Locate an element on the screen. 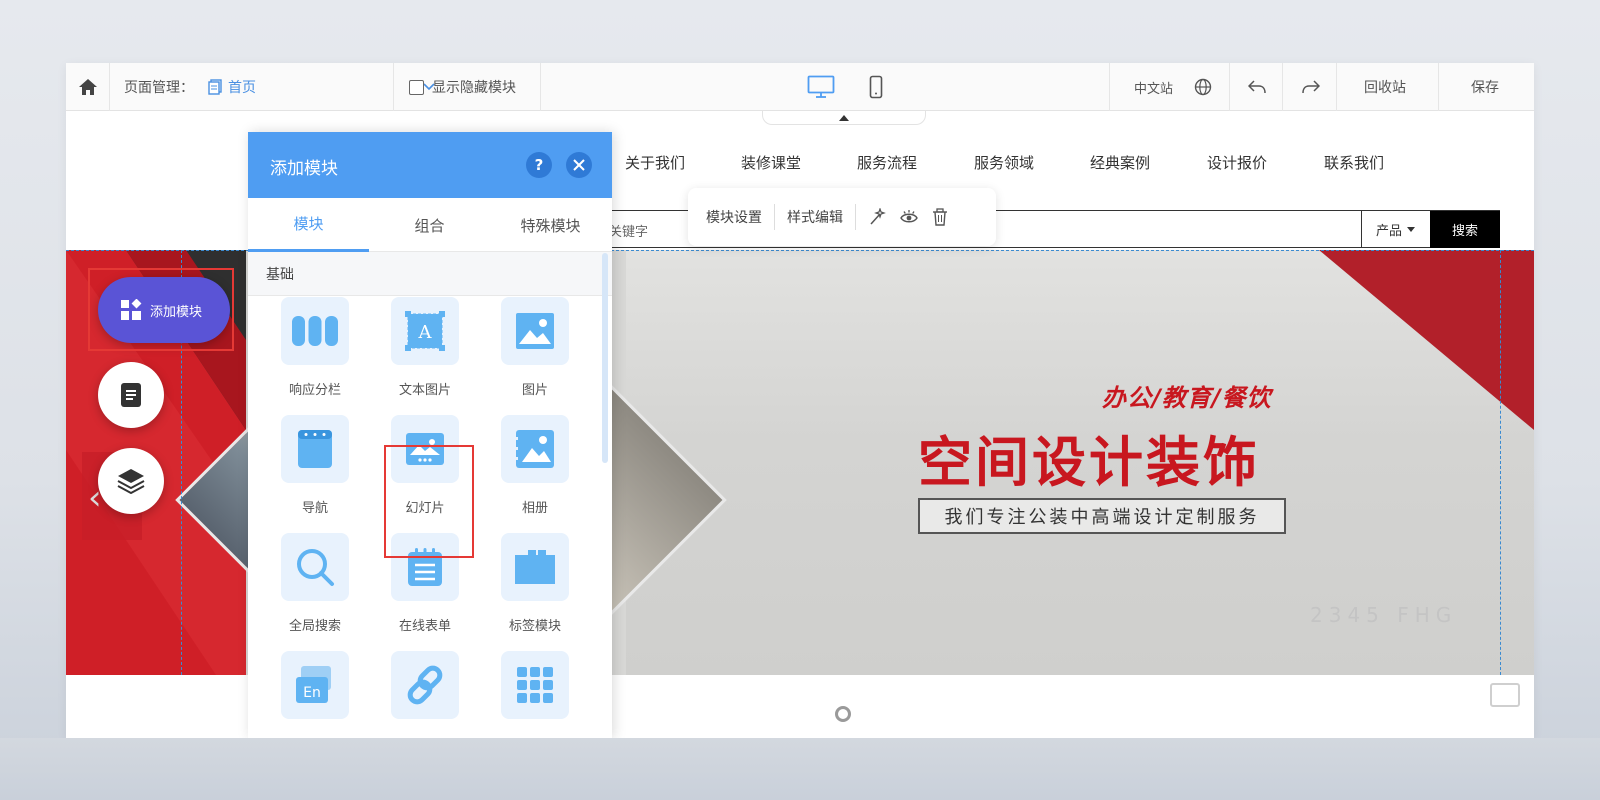 This screenshot has width=1600, height=800. desktop-icon is located at coordinates (821, 86).